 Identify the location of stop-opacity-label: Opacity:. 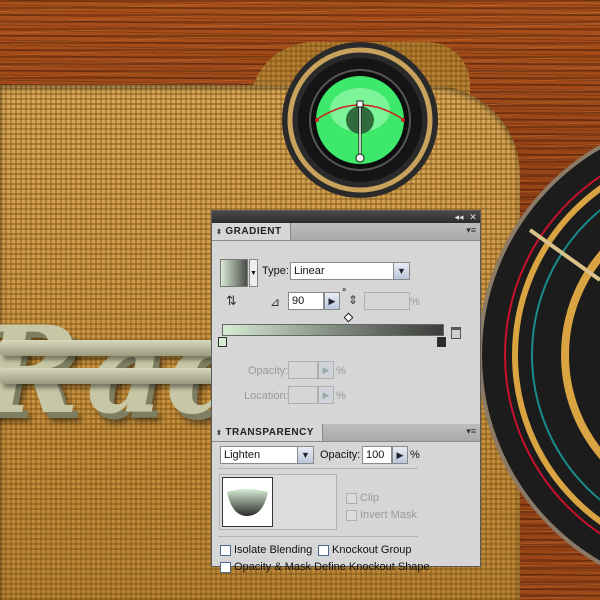
(268, 371).